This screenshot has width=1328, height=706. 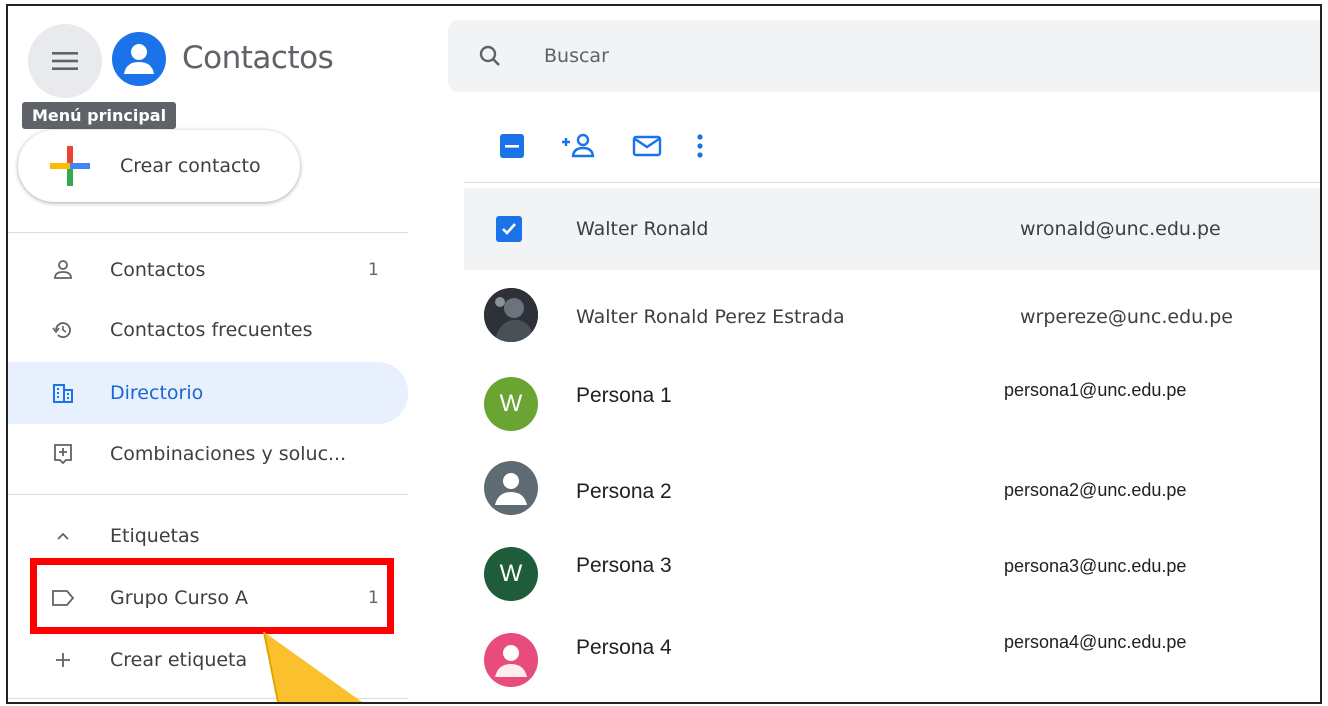 I want to click on contact-name: Persona 2, so click(x=624, y=491).